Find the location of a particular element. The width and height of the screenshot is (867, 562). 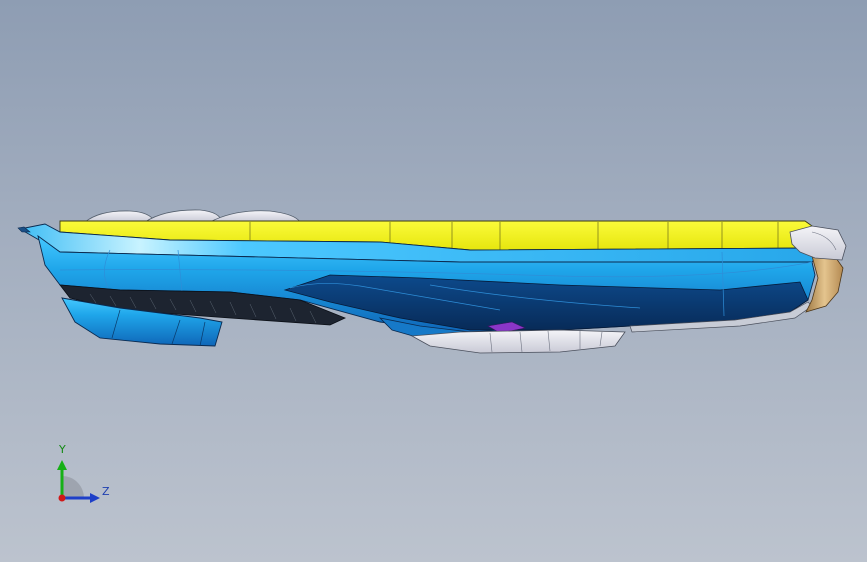

triad-plane-icon is located at coordinates (73, 487).